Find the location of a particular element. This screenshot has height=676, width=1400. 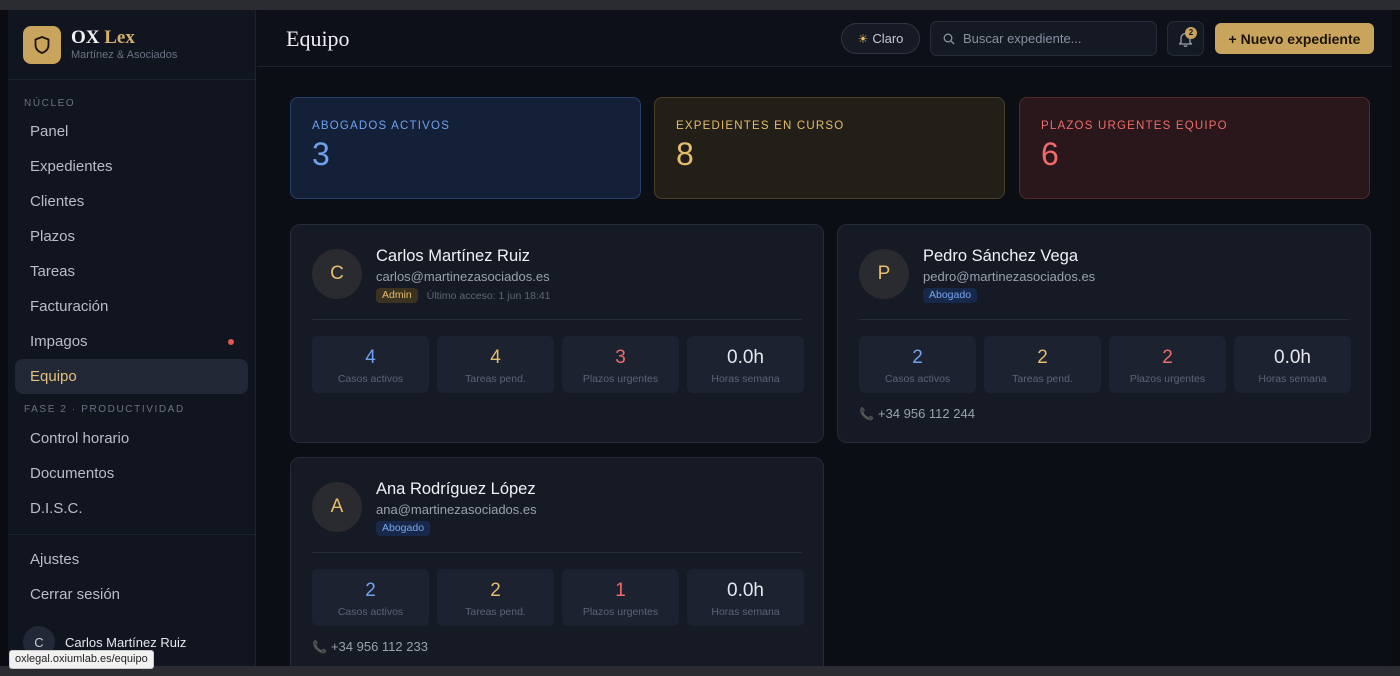

notifications-button: 2 is located at coordinates (1185, 38).